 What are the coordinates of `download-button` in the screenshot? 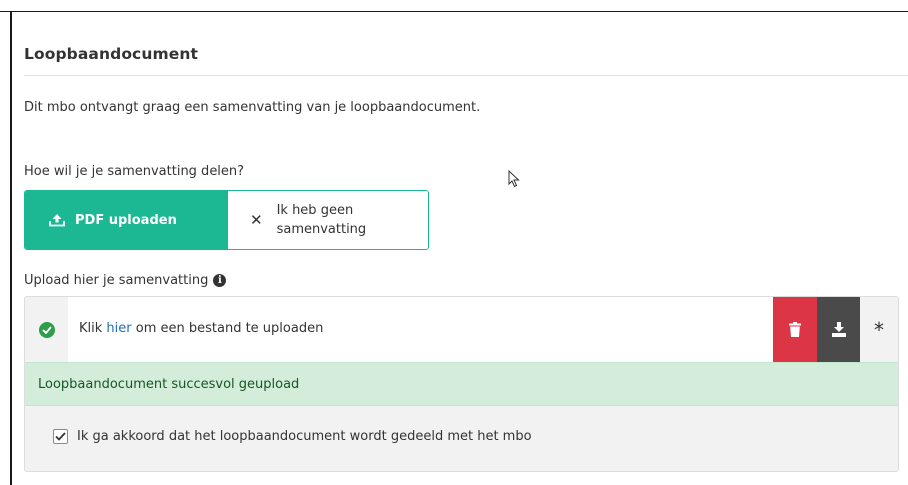 It's located at (838, 329).